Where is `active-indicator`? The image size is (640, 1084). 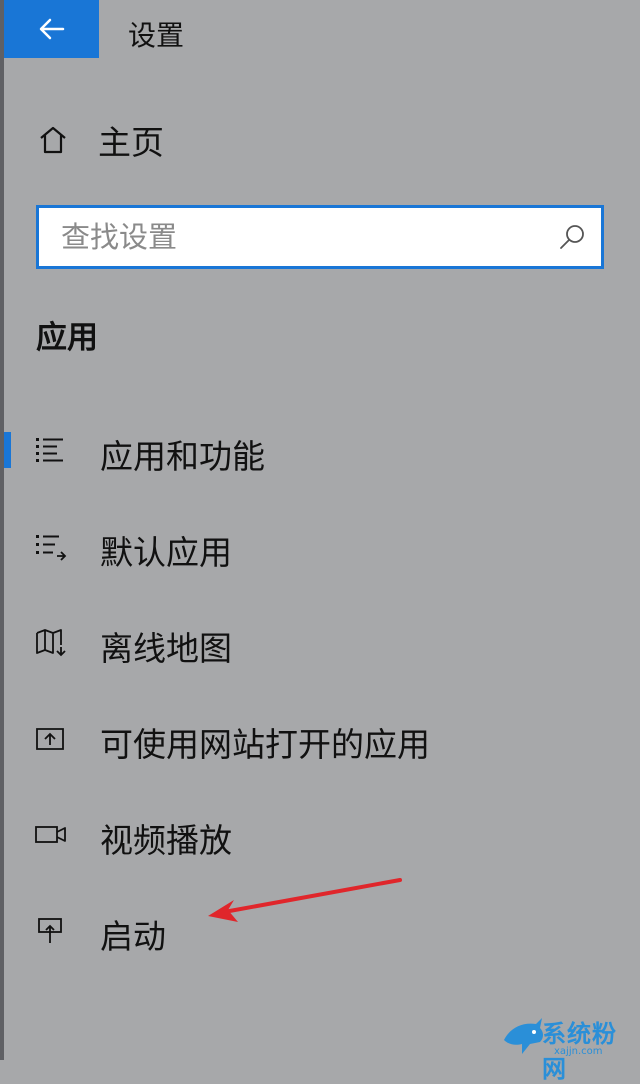 active-indicator is located at coordinates (7, 450).